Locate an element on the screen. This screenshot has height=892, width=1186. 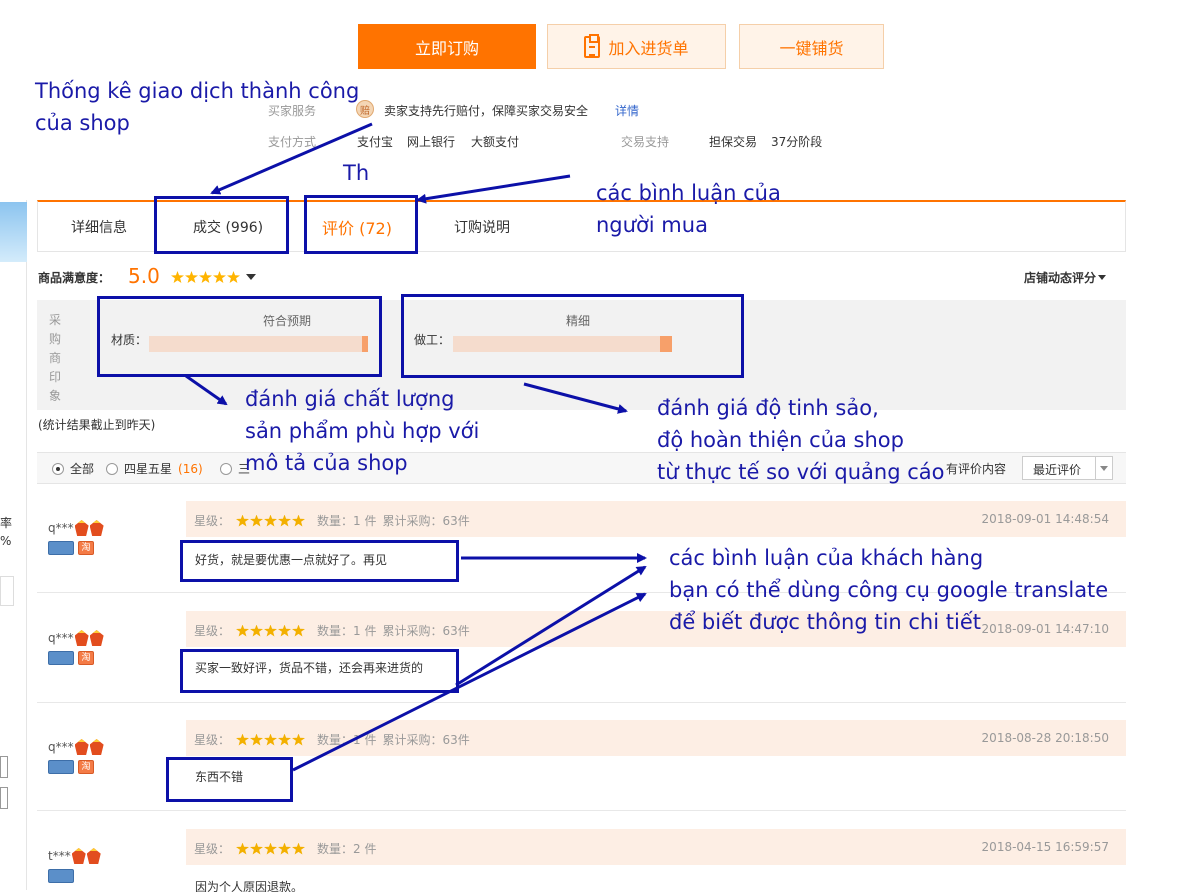
arrow-comments is located at coordinates (493, 189).